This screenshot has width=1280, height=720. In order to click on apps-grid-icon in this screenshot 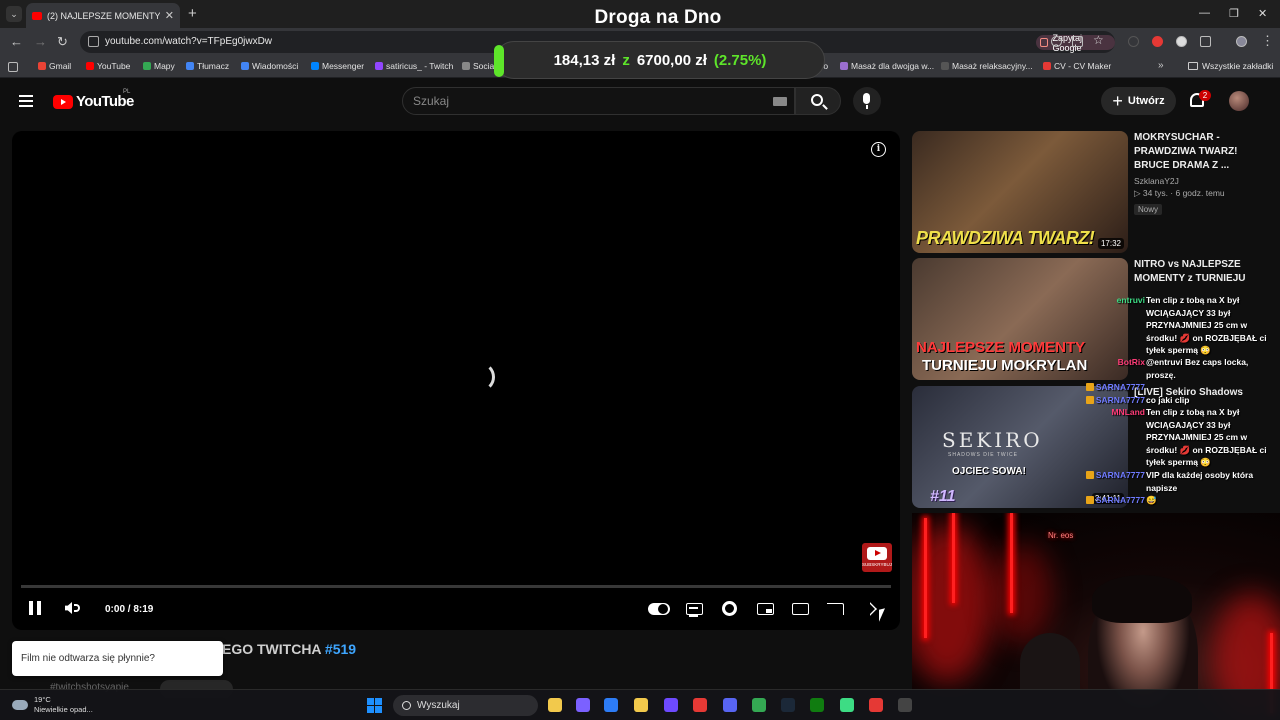, I will do `click(13, 67)`.